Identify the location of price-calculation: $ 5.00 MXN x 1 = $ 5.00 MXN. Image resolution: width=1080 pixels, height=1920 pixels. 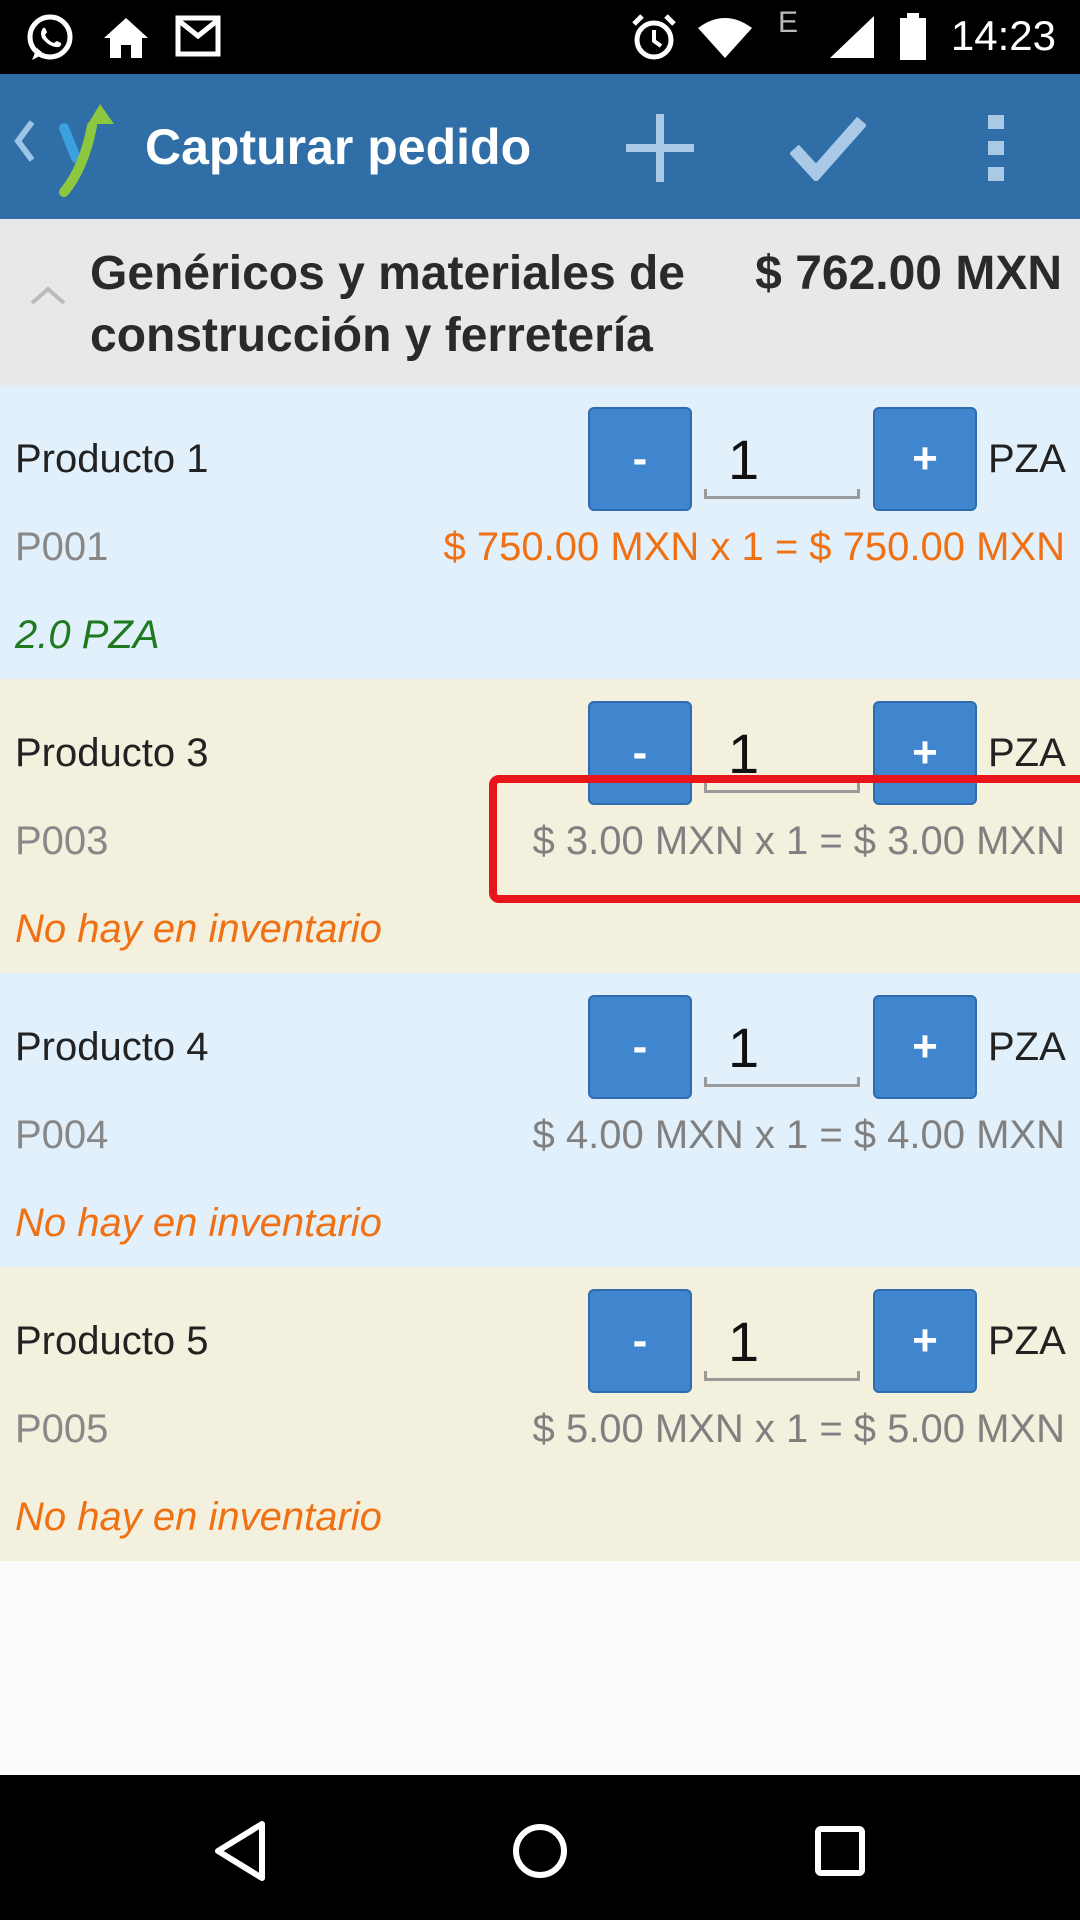
(798, 1429).